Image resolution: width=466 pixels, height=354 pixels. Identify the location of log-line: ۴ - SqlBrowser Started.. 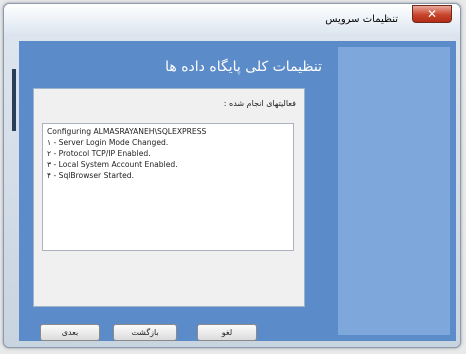
(91, 175).